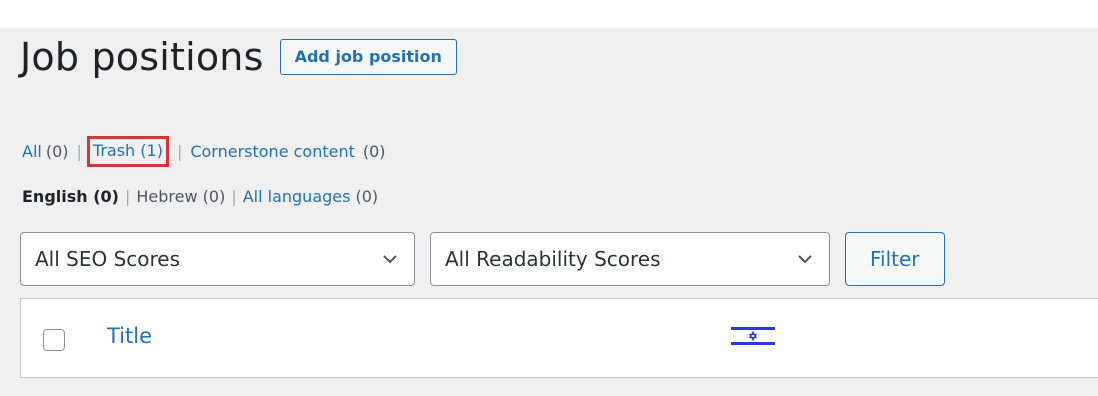  What do you see at coordinates (374, 151) in the screenshot?
I see `view-cornerstone-count: (0)` at bounding box center [374, 151].